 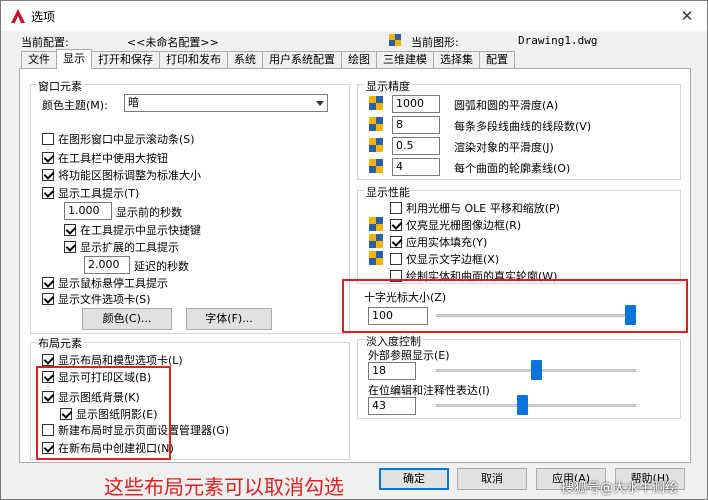 What do you see at coordinates (416, 125) in the screenshot?
I see `polyline-segments-input: 8` at bounding box center [416, 125].